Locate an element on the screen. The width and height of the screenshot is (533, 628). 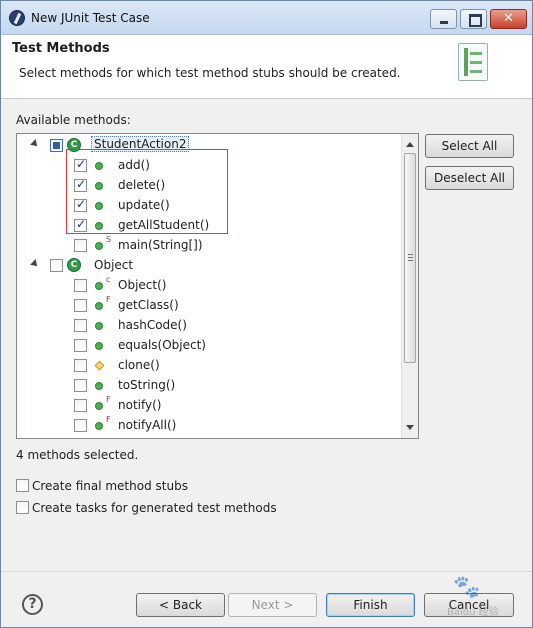
scroll-up-icon is located at coordinates (410, 144).